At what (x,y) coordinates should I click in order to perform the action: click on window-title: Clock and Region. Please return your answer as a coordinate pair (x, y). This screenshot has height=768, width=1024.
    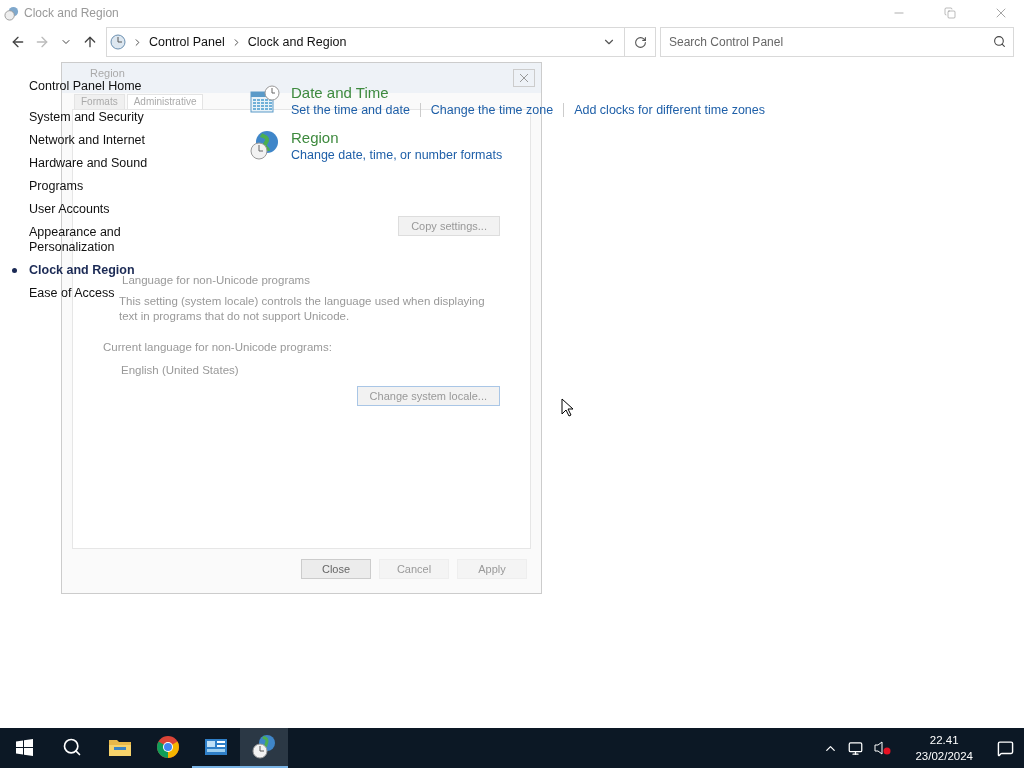
    Looking at the image, I should click on (72, 13).